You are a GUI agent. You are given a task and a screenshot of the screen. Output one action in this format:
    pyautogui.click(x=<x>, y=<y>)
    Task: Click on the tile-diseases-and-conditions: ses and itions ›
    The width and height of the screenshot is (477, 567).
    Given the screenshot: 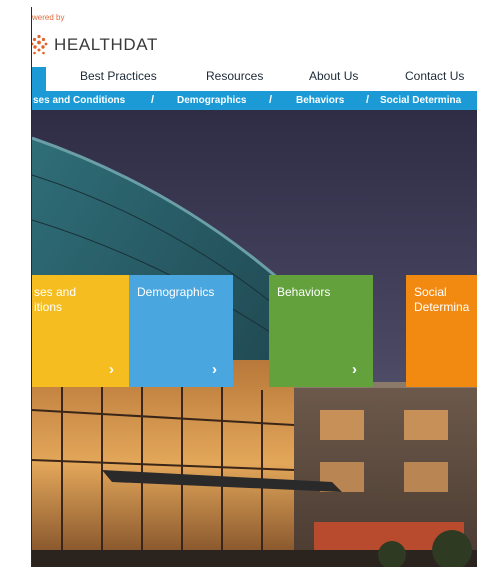 What is the action you would take?
    pyautogui.click(x=81, y=331)
    